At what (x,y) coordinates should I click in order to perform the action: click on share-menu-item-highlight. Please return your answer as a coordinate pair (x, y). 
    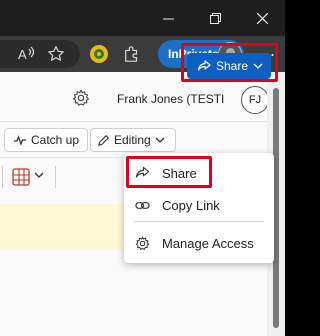
    Looking at the image, I should click on (169, 172).